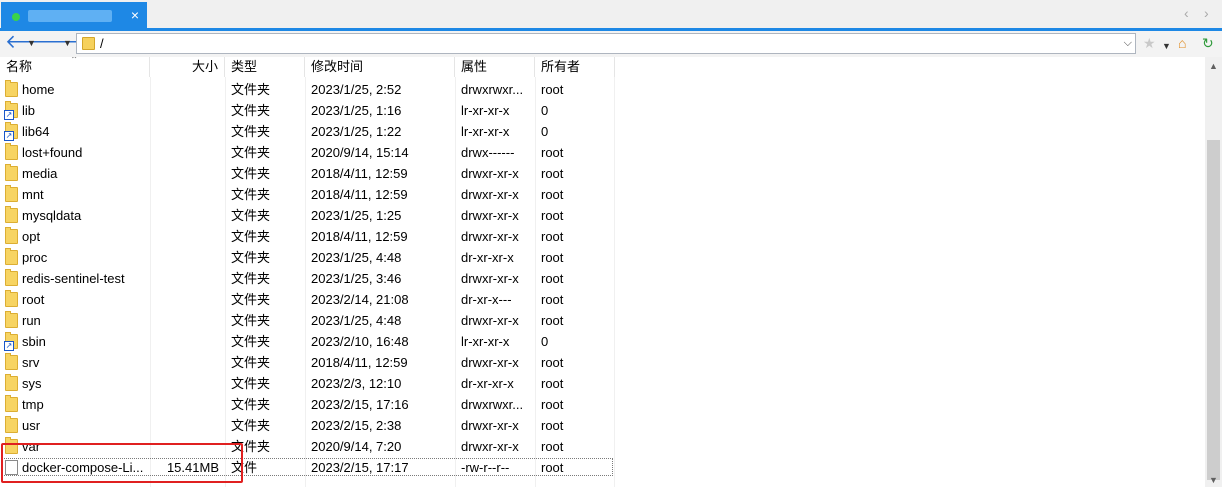 This screenshot has width=1222, height=487. Describe the element at coordinates (1182, 43) in the screenshot. I see `home-icon: ⌂` at that location.